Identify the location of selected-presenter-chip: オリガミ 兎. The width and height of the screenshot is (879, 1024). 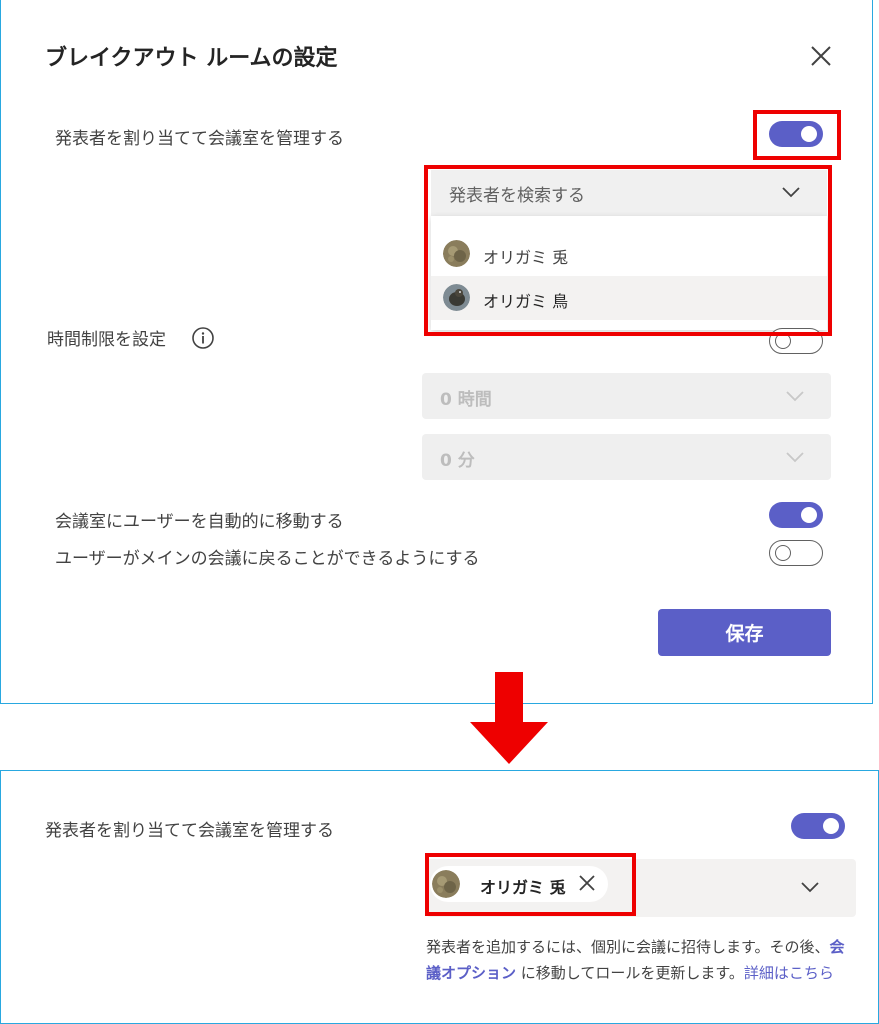
(519, 884).